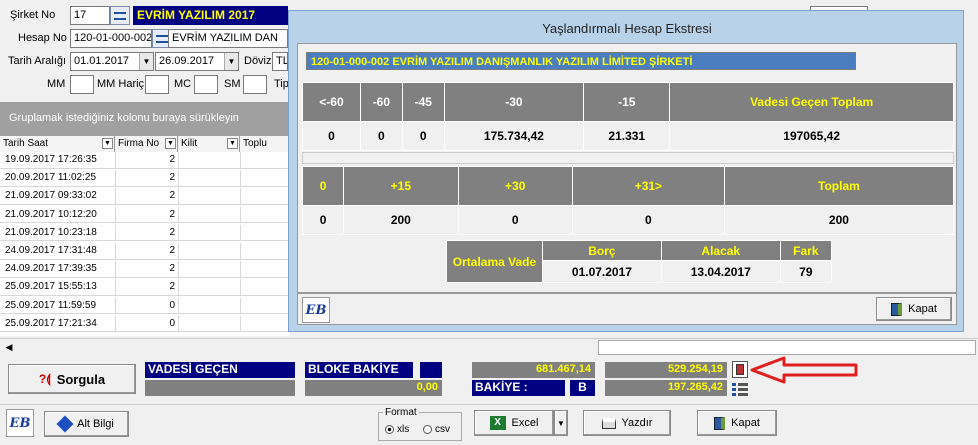  What do you see at coordinates (403, 429) in the screenshot?
I see `format-xls-label: xls` at bounding box center [403, 429].